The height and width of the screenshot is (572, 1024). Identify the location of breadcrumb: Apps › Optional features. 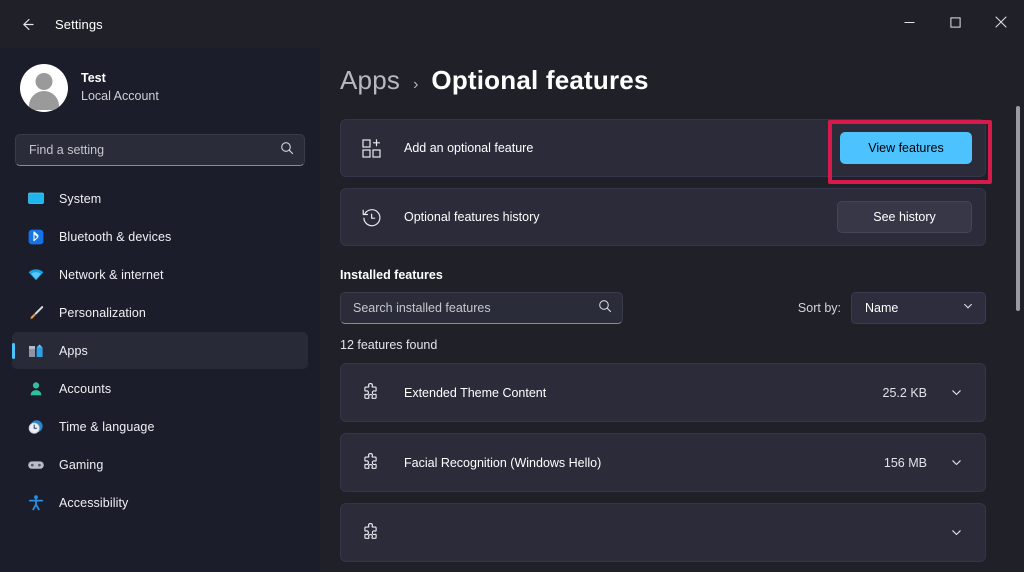
(663, 72).